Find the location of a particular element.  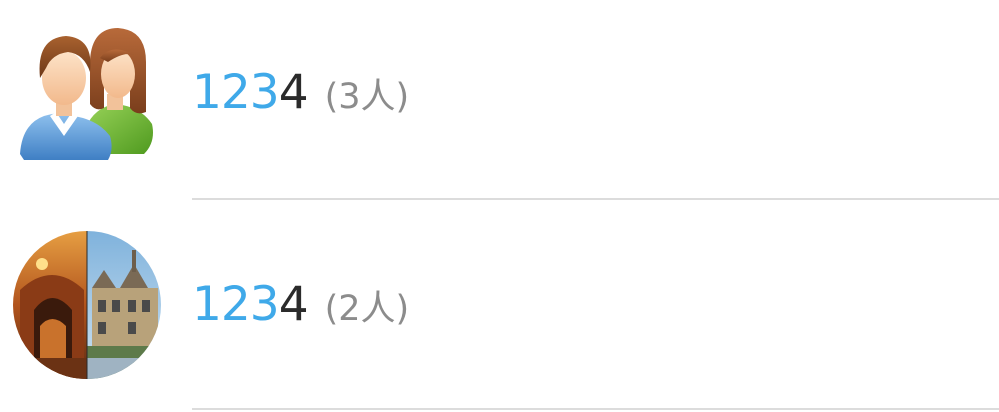

group-name-line: 1234 (3人) is located at coordinates (300, 93).